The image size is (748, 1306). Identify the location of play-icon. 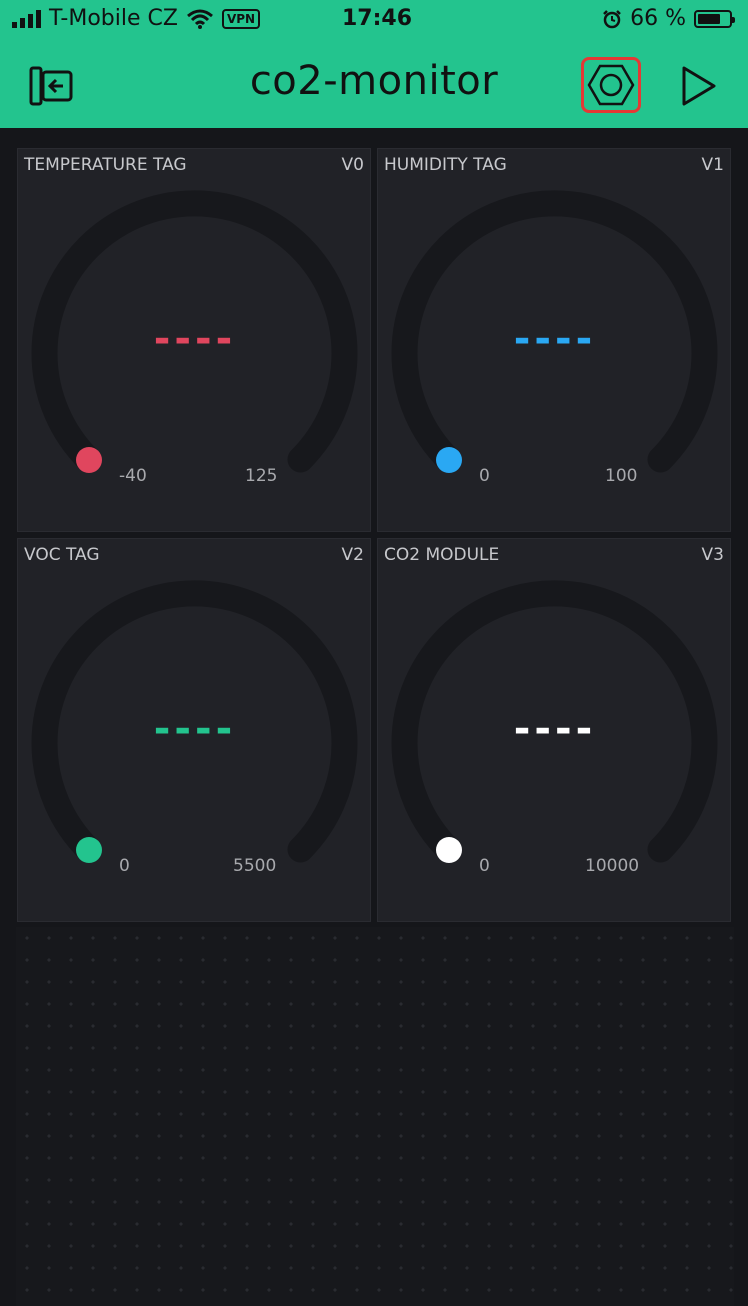
(699, 86).